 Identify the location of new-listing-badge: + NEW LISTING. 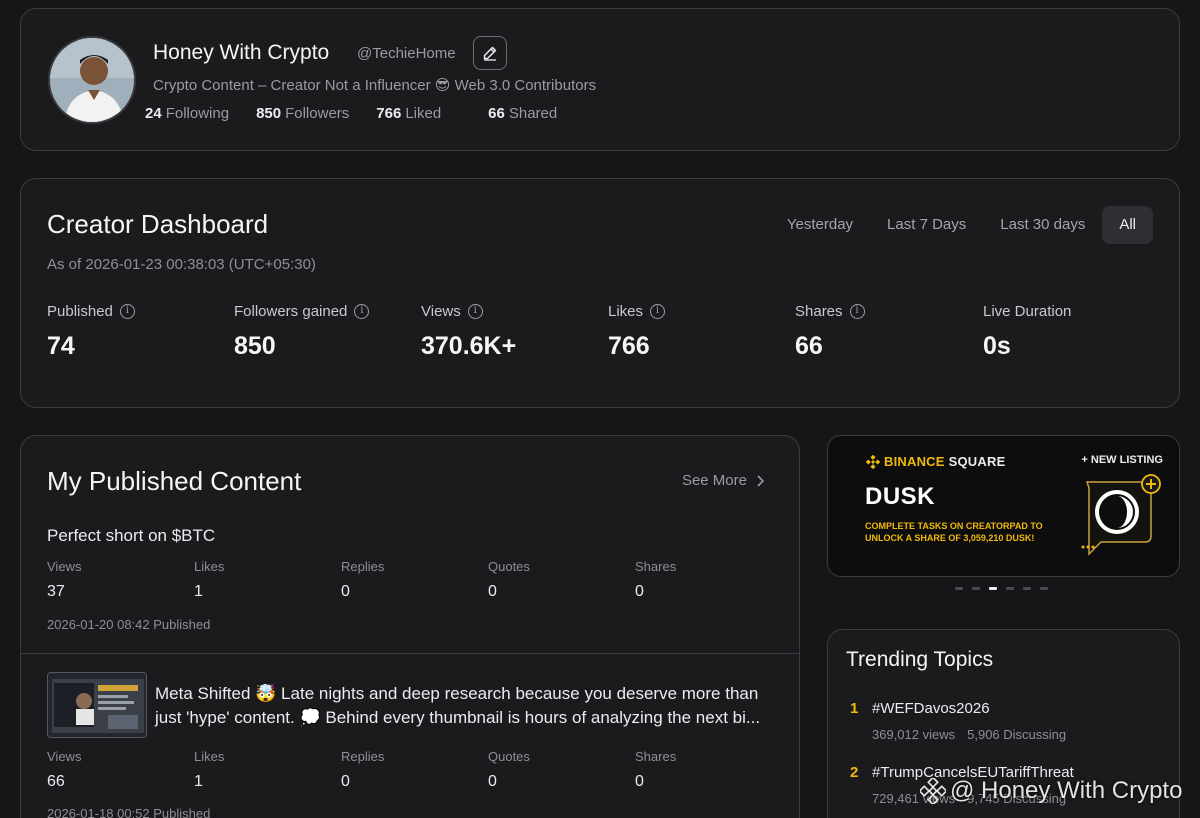
(1122, 460).